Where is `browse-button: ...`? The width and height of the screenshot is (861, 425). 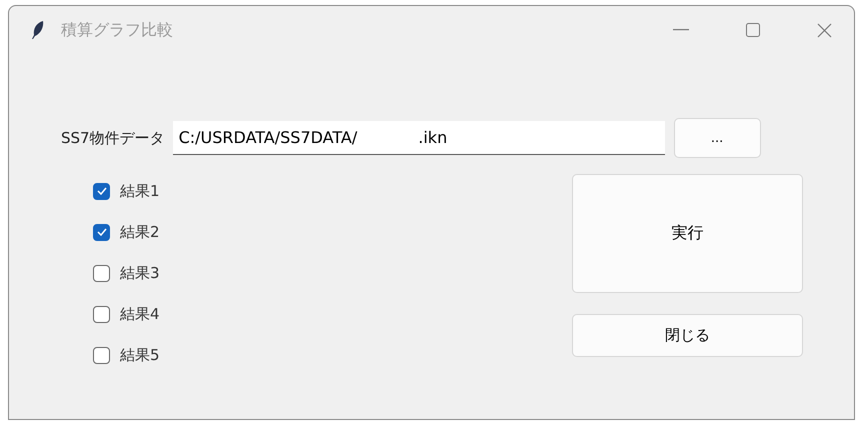
browse-button: ... is located at coordinates (717, 138).